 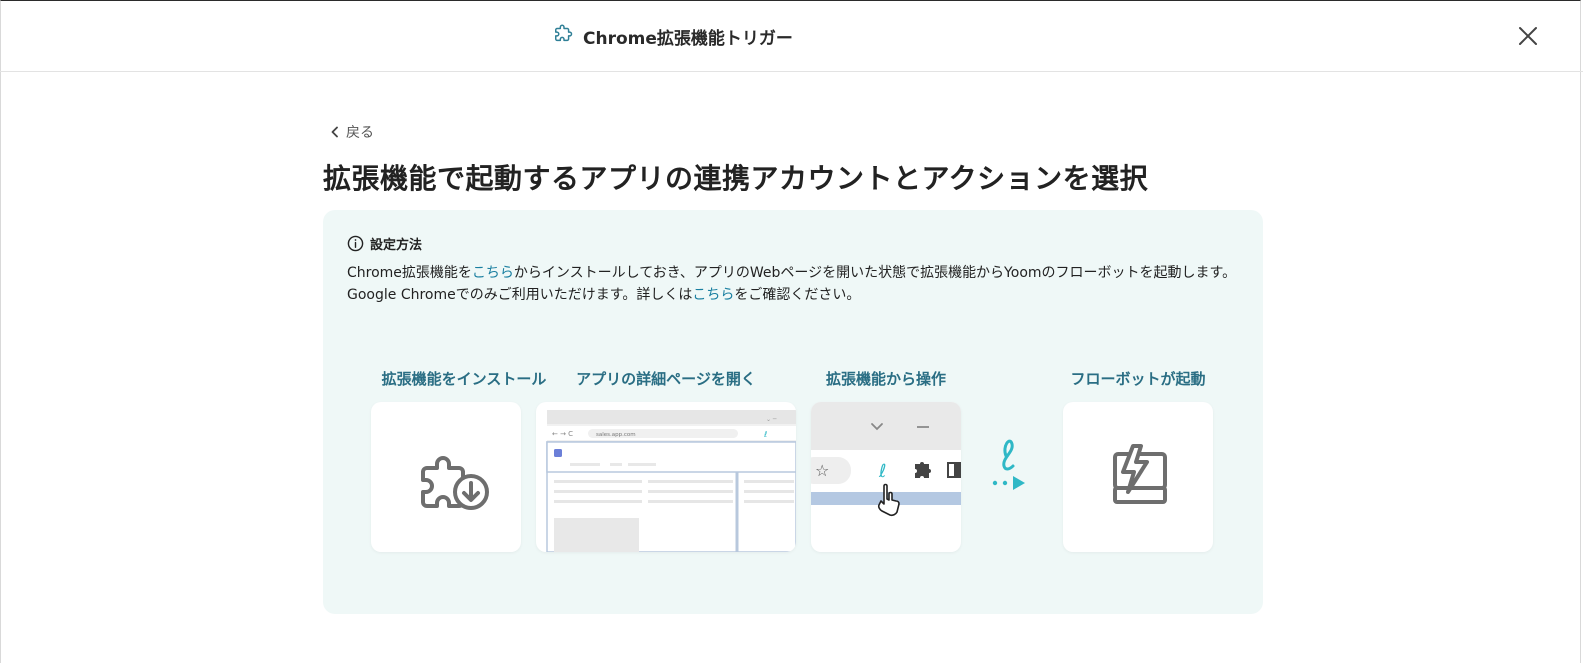 I want to click on step-4-card, so click(x=1138, y=477).